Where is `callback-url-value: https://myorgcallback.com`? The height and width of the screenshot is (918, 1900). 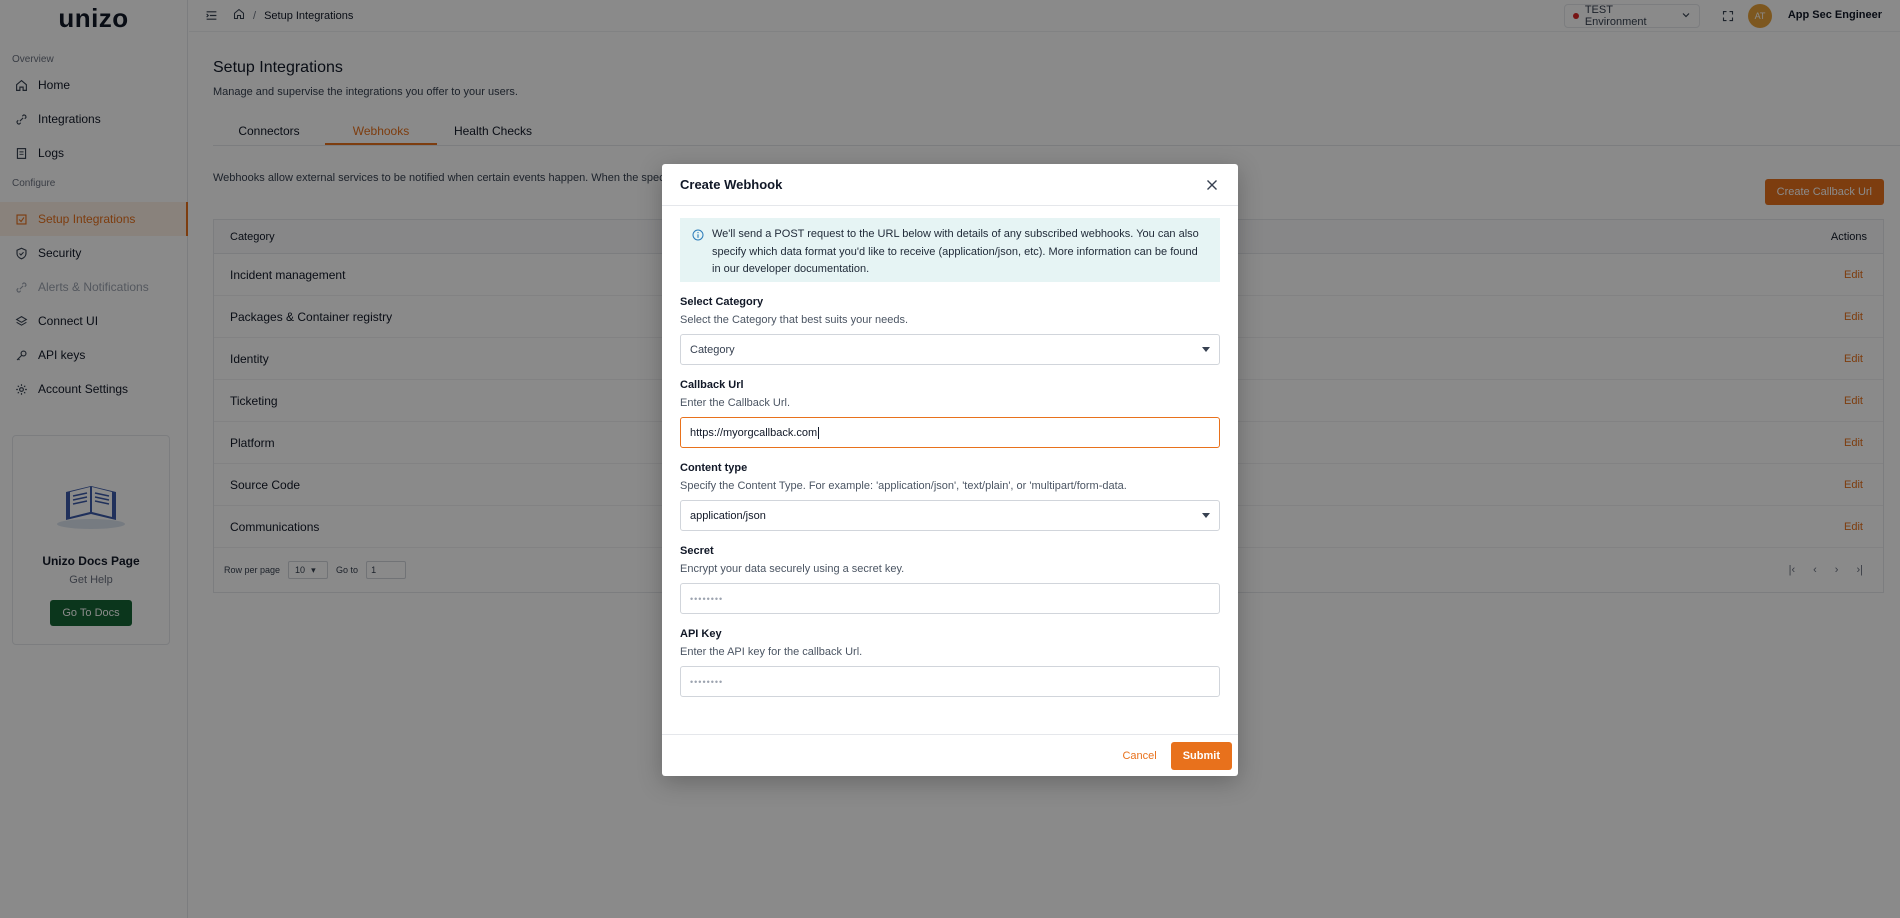 callback-url-value: https://myorgcallback.com is located at coordinates (754, 432).